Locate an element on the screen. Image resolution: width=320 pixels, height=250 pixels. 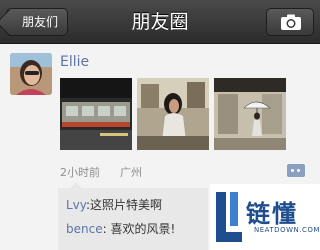
comment-text: :这照片特美啊 is located at coordinates (124, 205).